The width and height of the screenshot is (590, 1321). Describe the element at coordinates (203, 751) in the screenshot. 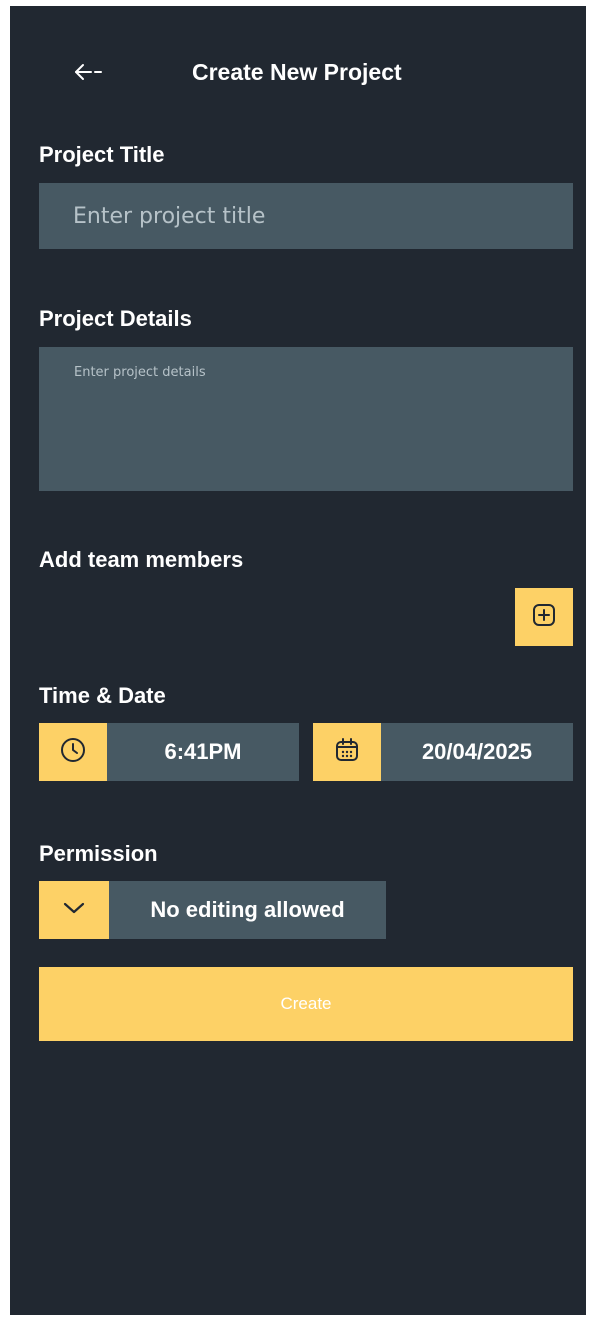

I see `time-value: 6:41PM` at that location.